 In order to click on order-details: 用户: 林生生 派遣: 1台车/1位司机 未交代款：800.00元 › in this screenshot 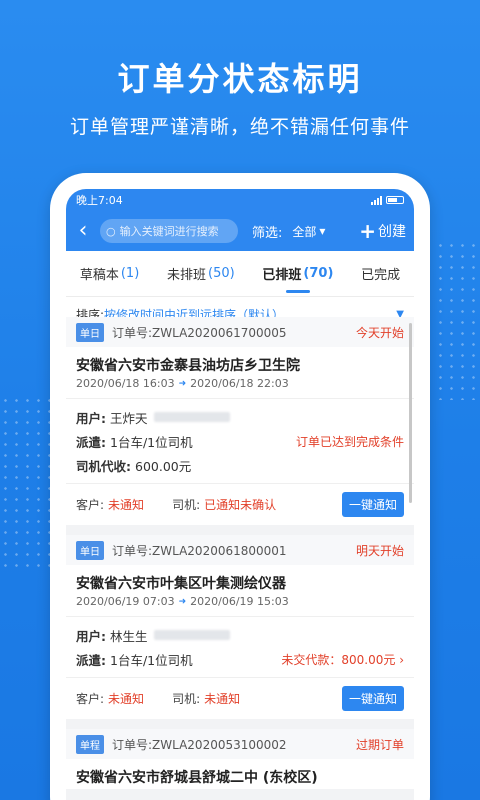, I will do `click(240, 647)`.